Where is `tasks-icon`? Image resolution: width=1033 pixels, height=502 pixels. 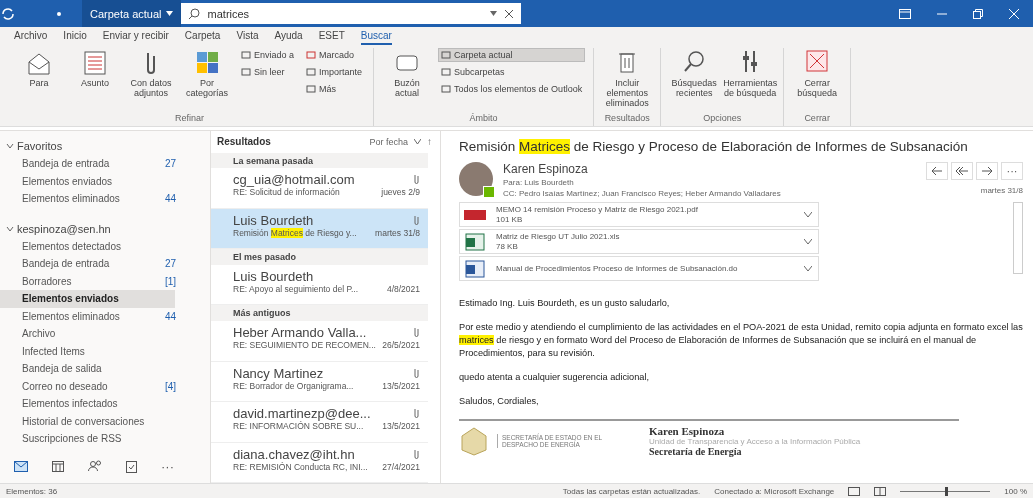 tasks-icon is located at coordinates (131, 466).